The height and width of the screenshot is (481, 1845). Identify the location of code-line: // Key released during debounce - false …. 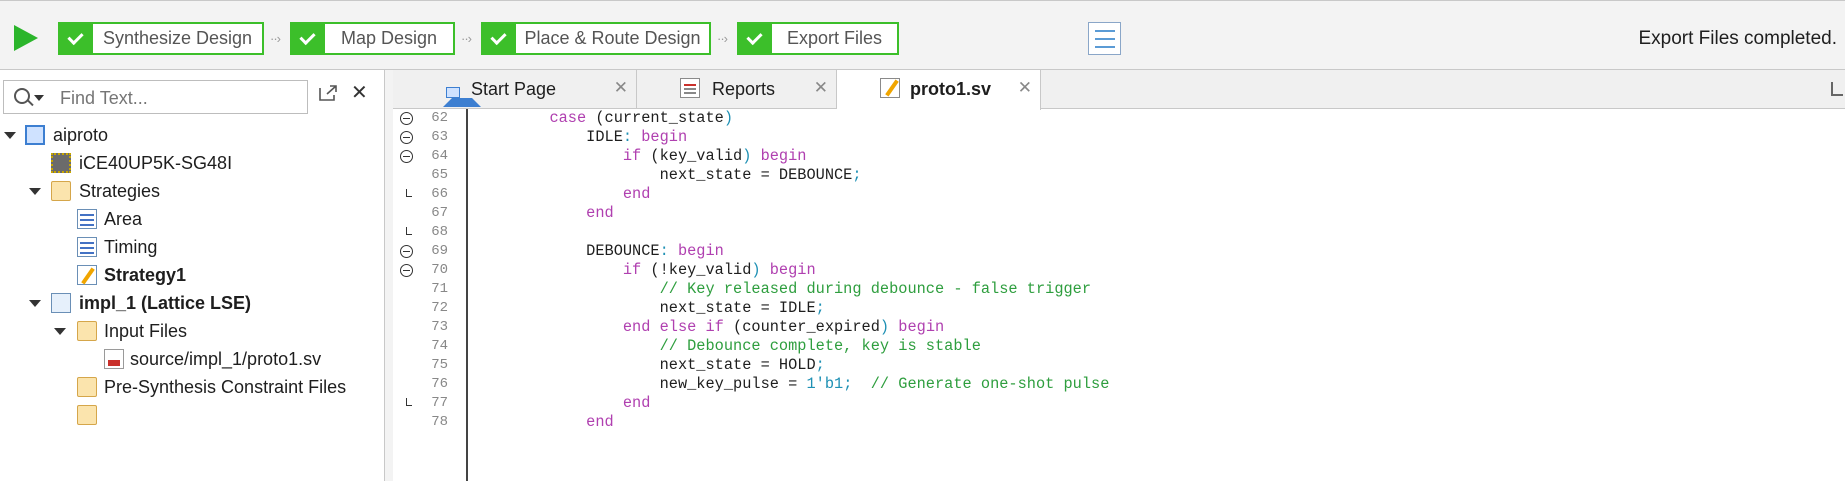
(783, 289).